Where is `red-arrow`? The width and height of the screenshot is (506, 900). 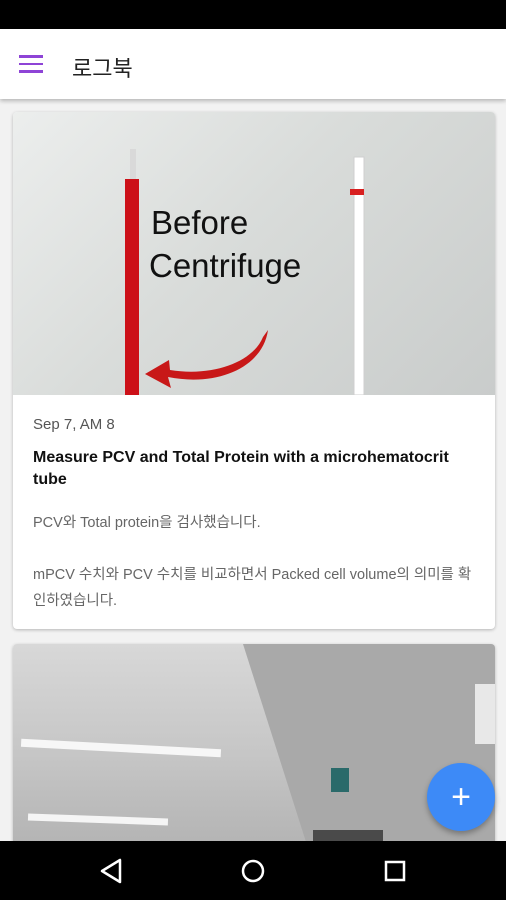 red-arrow is located at coordinates (206, 359).